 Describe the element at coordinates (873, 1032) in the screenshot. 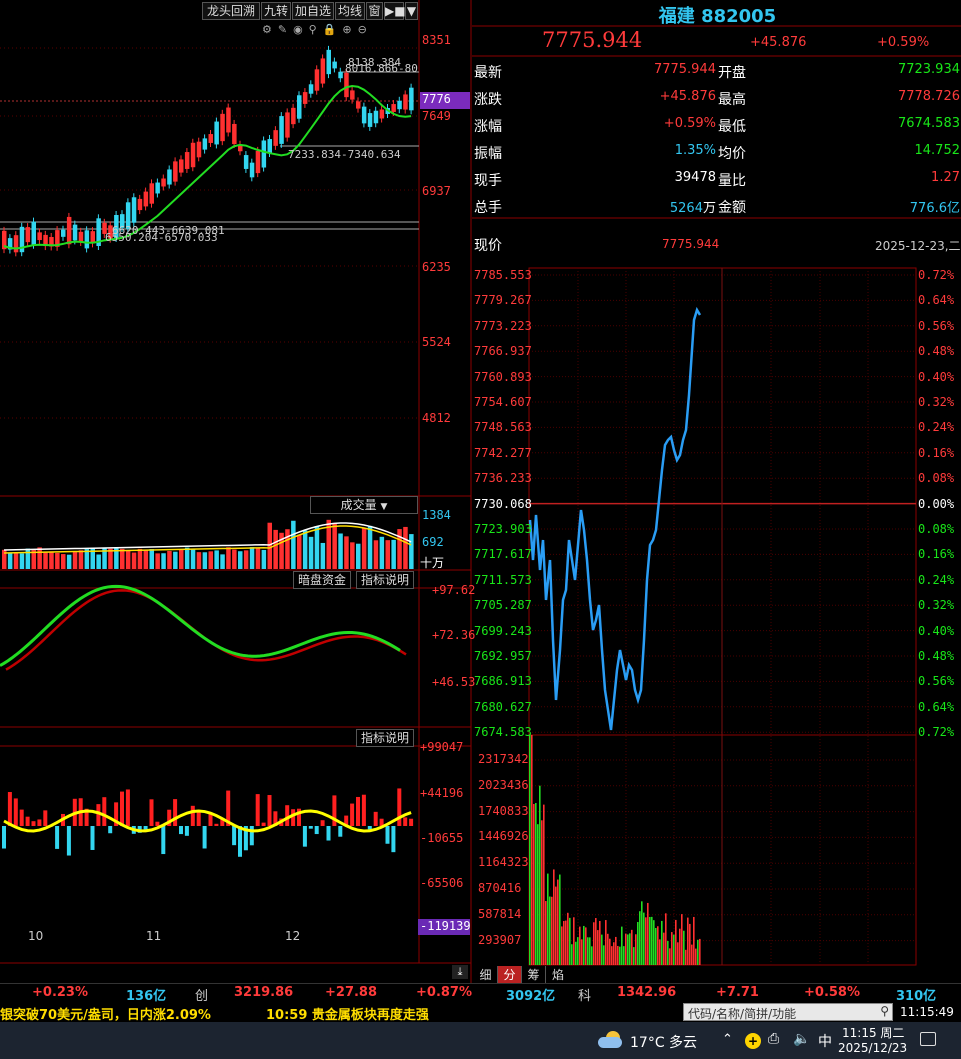

I see `clock-time: 11:15 周二` at that location.